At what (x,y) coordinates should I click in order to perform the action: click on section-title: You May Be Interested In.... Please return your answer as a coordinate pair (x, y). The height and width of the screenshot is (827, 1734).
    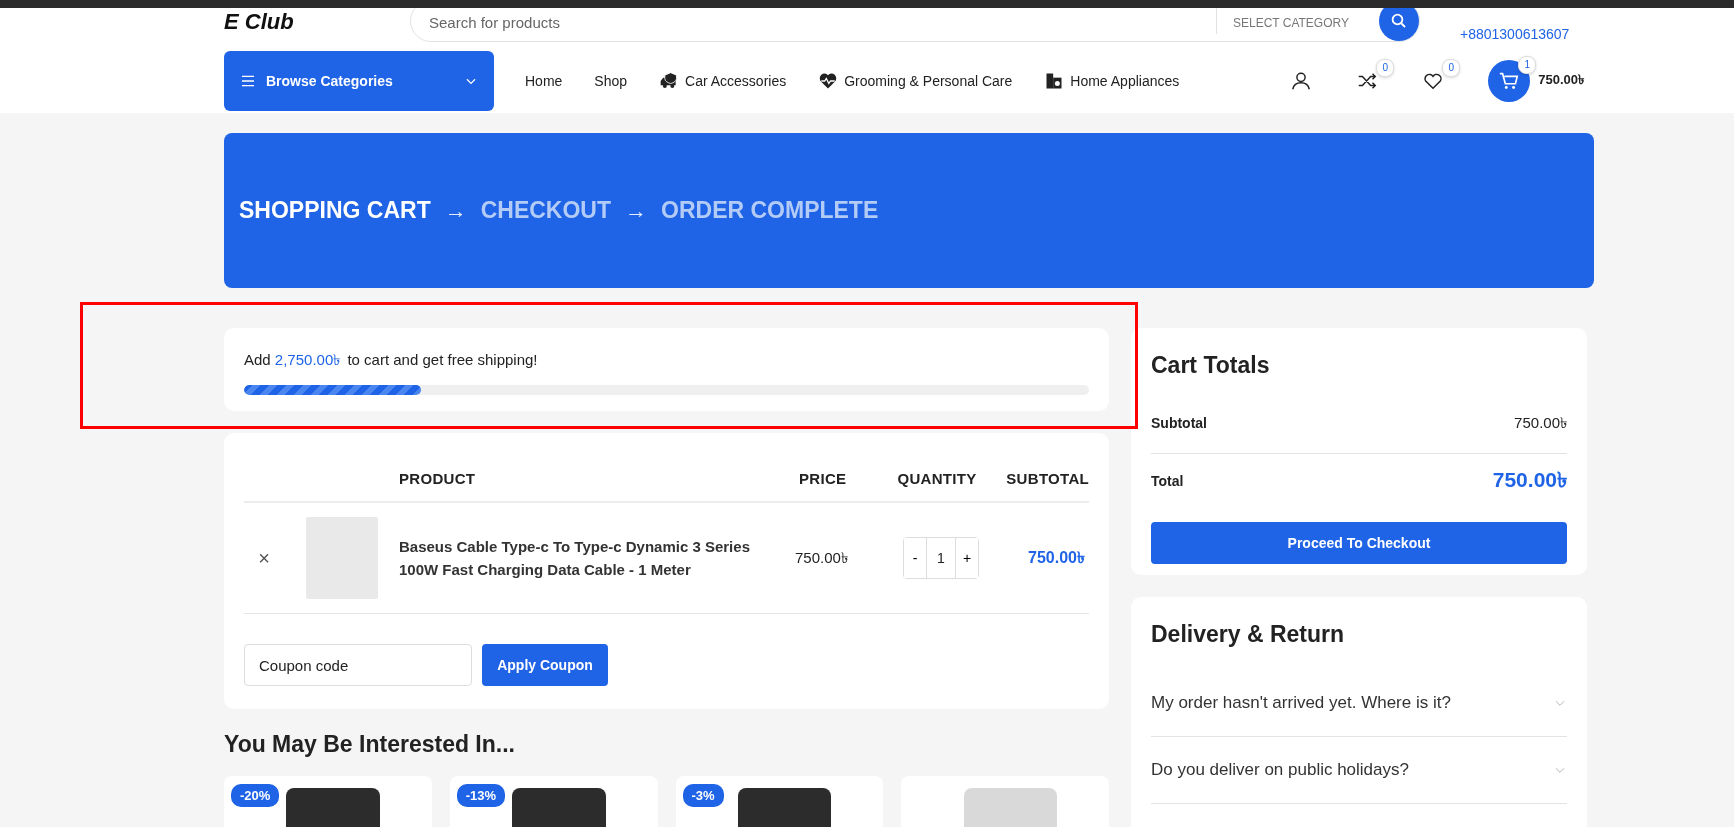
    Looking at the image, I should click on (370, 744).